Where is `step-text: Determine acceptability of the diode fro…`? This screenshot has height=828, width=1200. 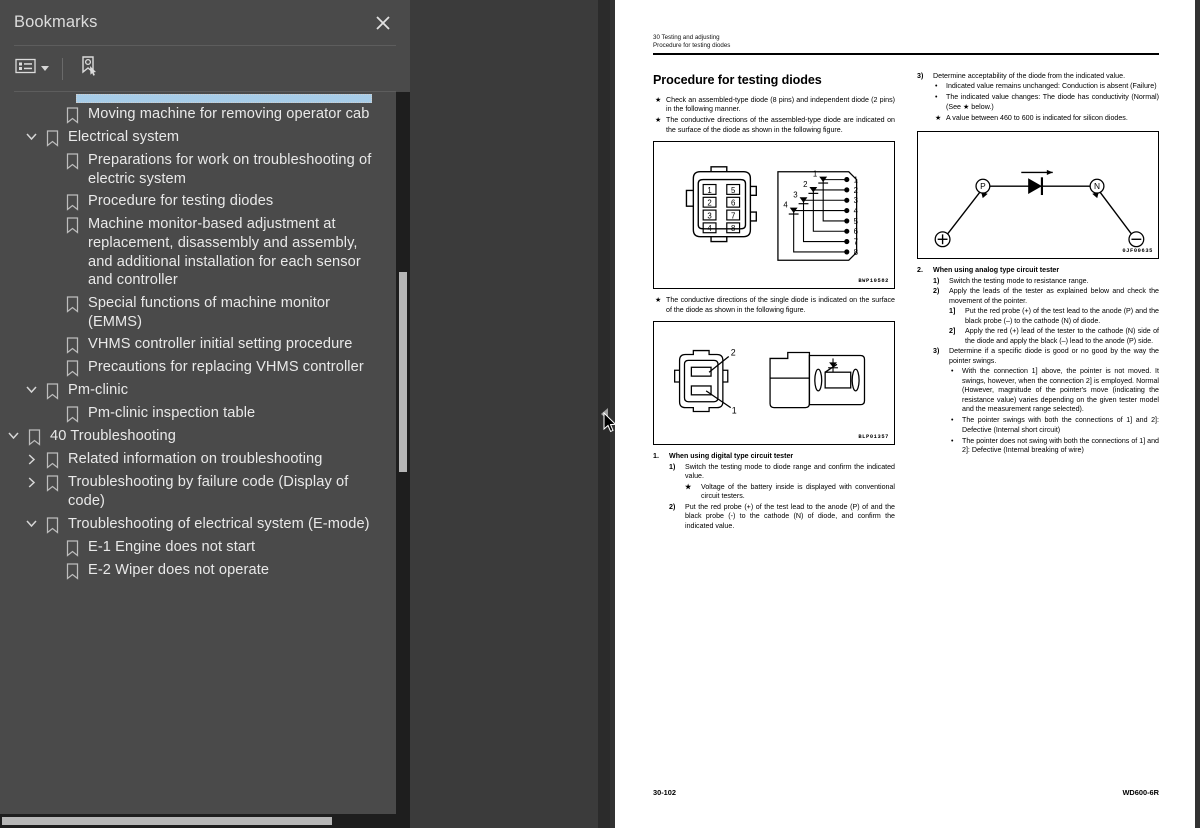 step-text: Determine acceptability of the diode fro… is located at coordinates (1029, 75).